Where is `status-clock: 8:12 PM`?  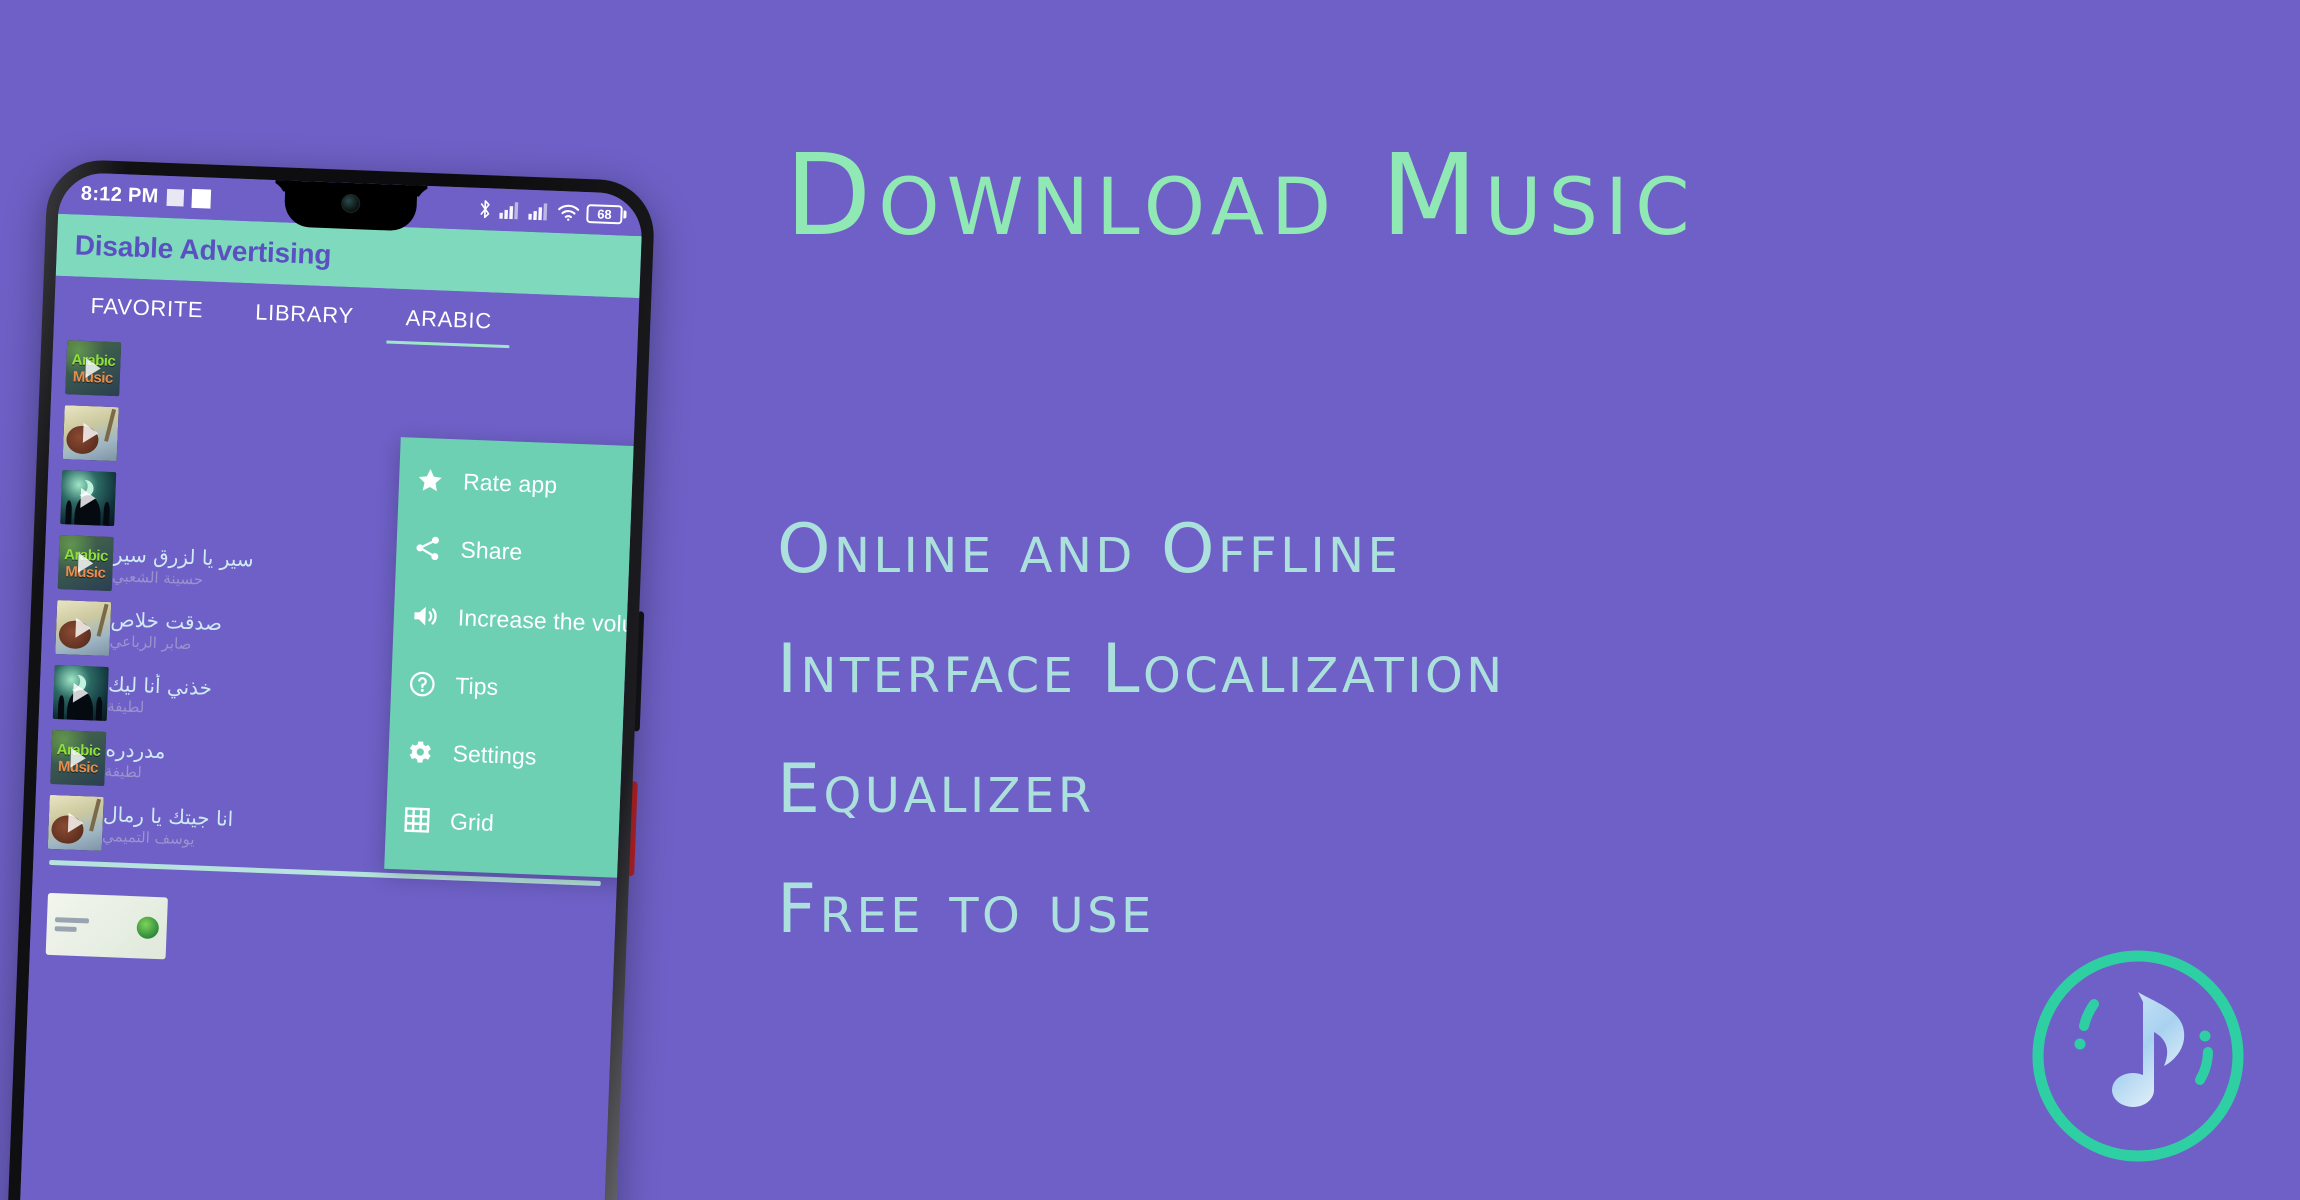 status-clock: 8:12 PM is located at coordinates (119, 195).